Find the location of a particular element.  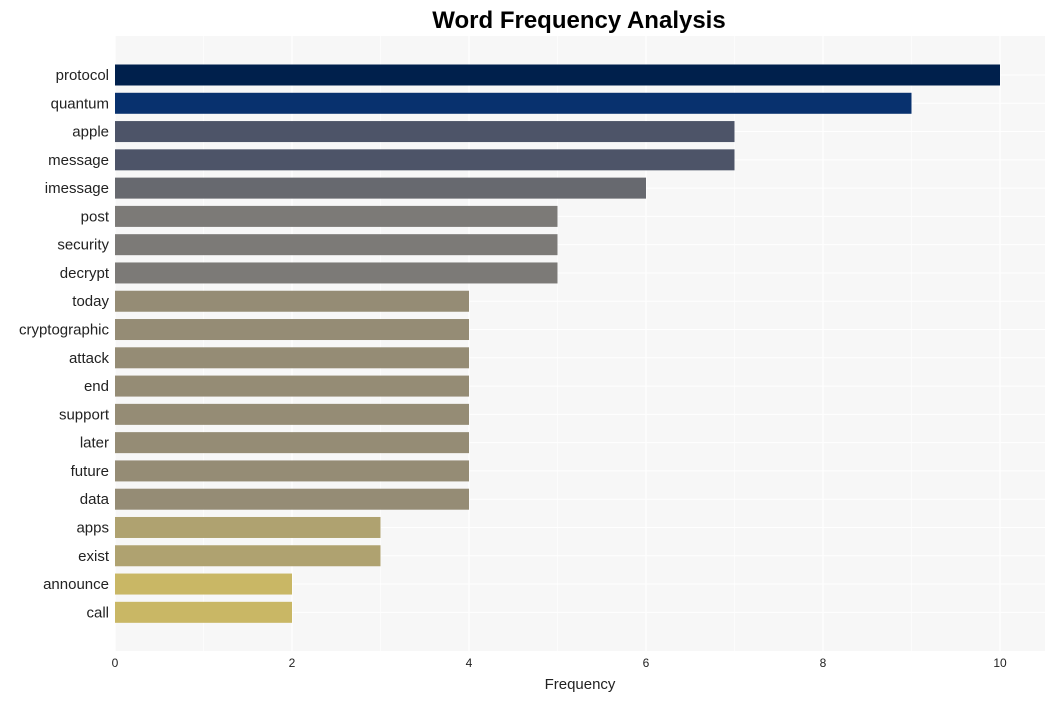

y-label-end: end is located at coordinates (96, 386).